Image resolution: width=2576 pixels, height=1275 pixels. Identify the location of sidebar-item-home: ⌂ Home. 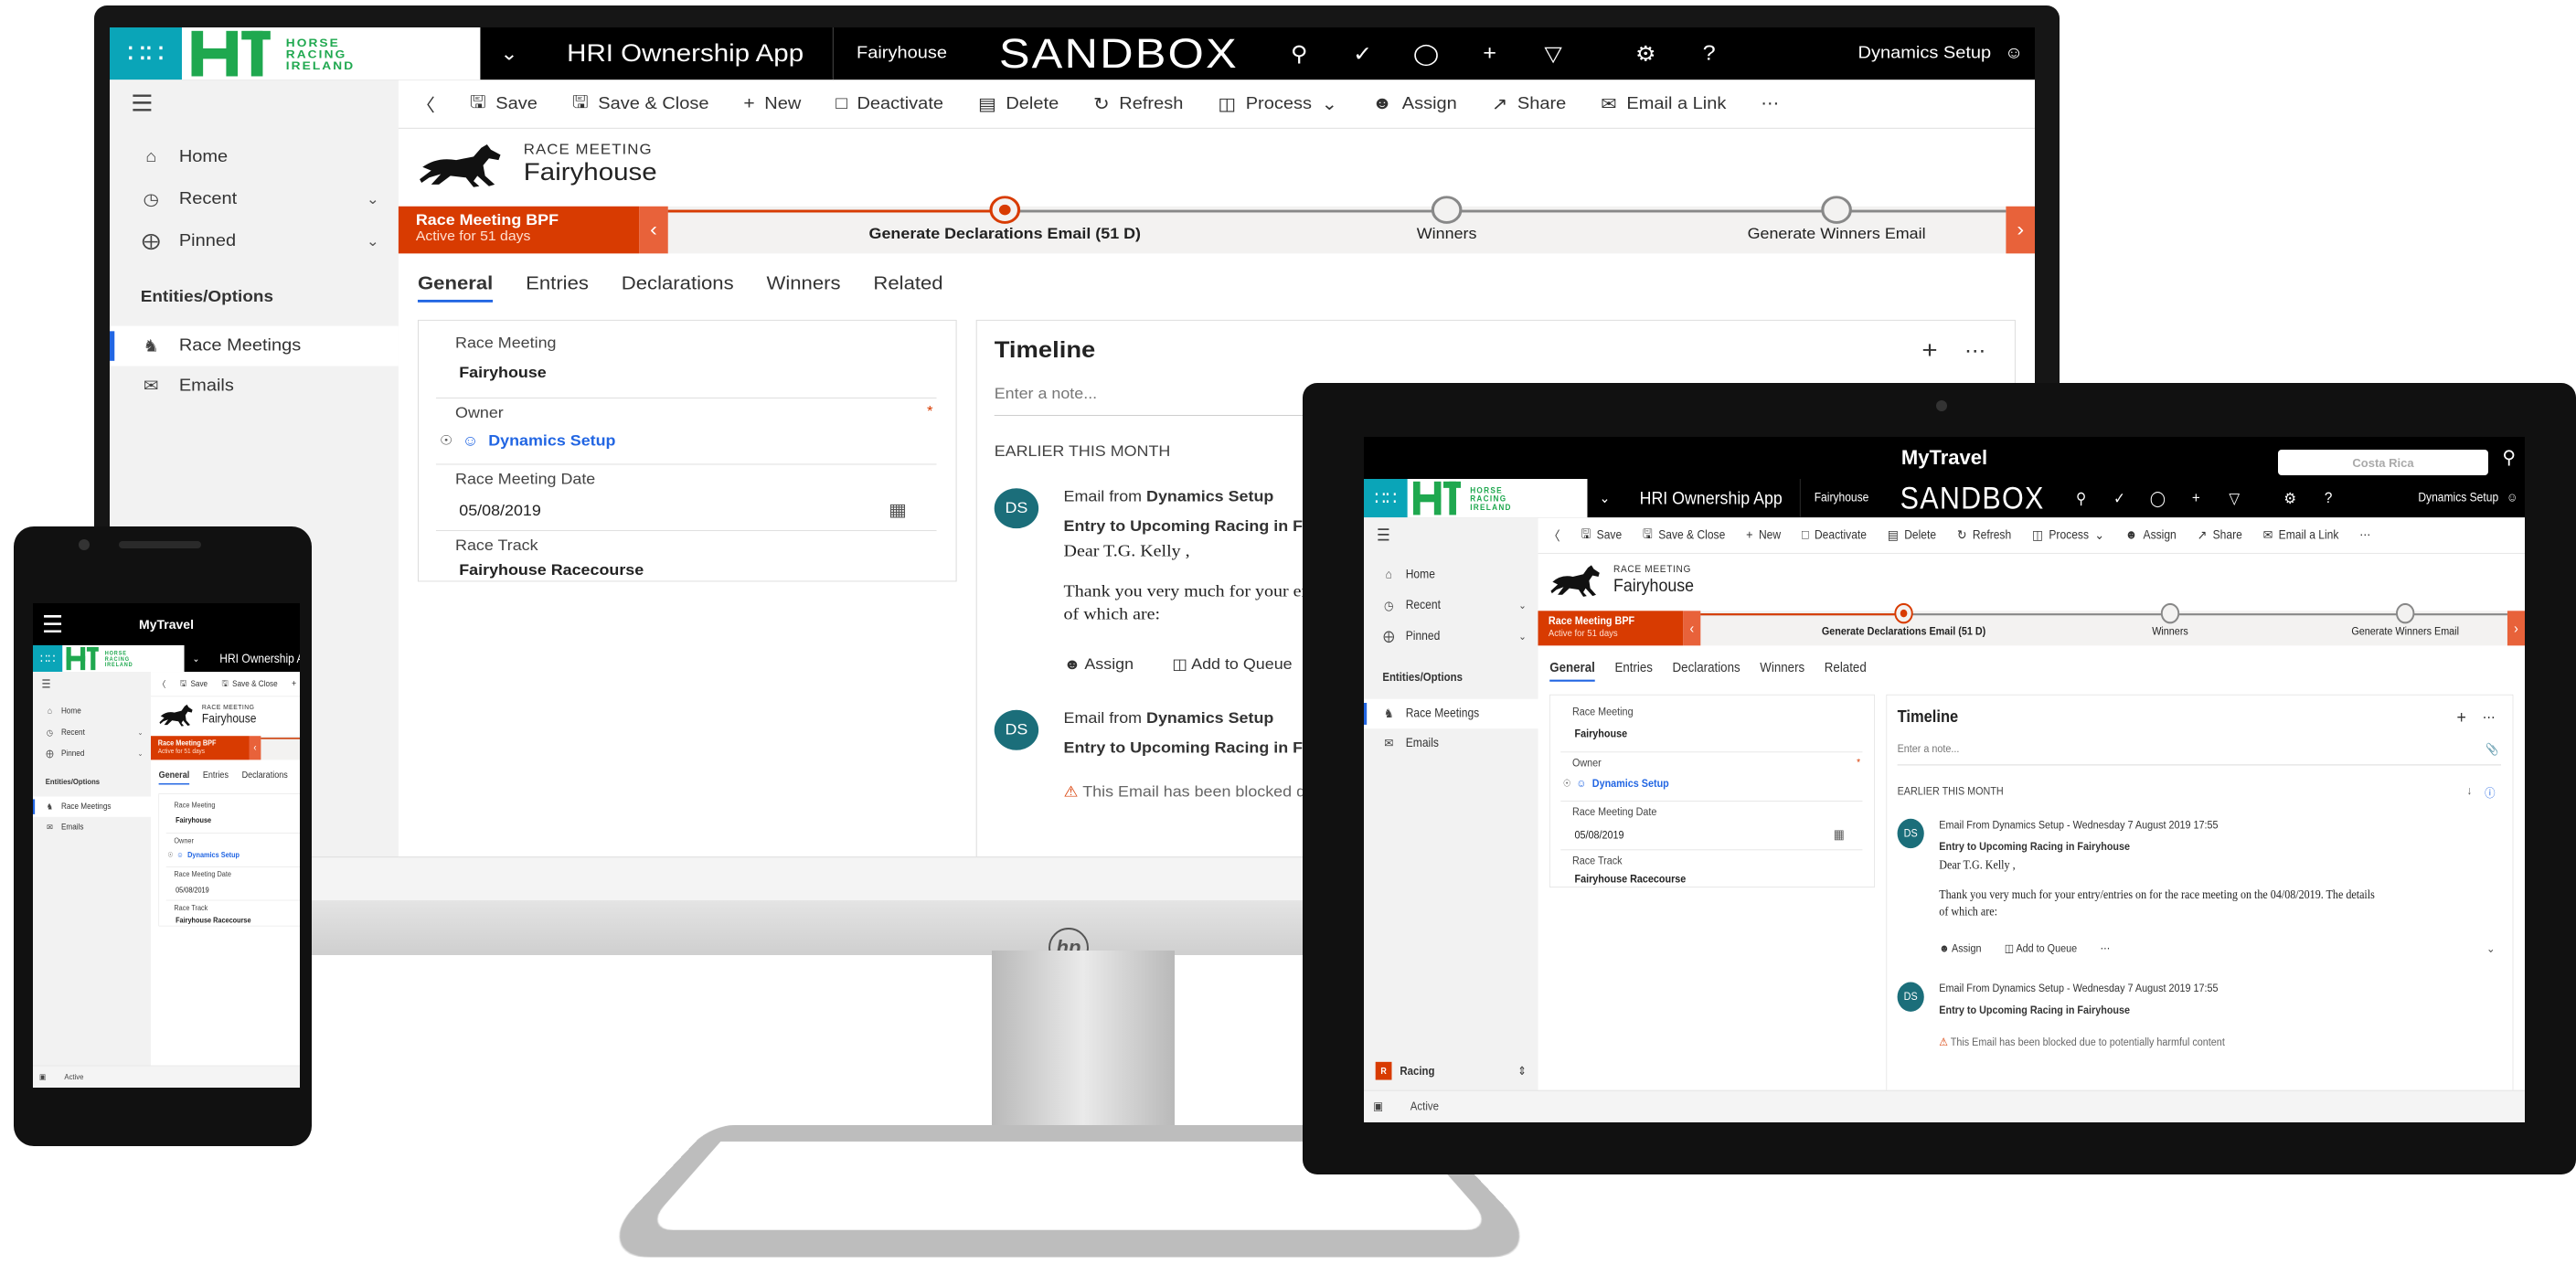
(254, 157).